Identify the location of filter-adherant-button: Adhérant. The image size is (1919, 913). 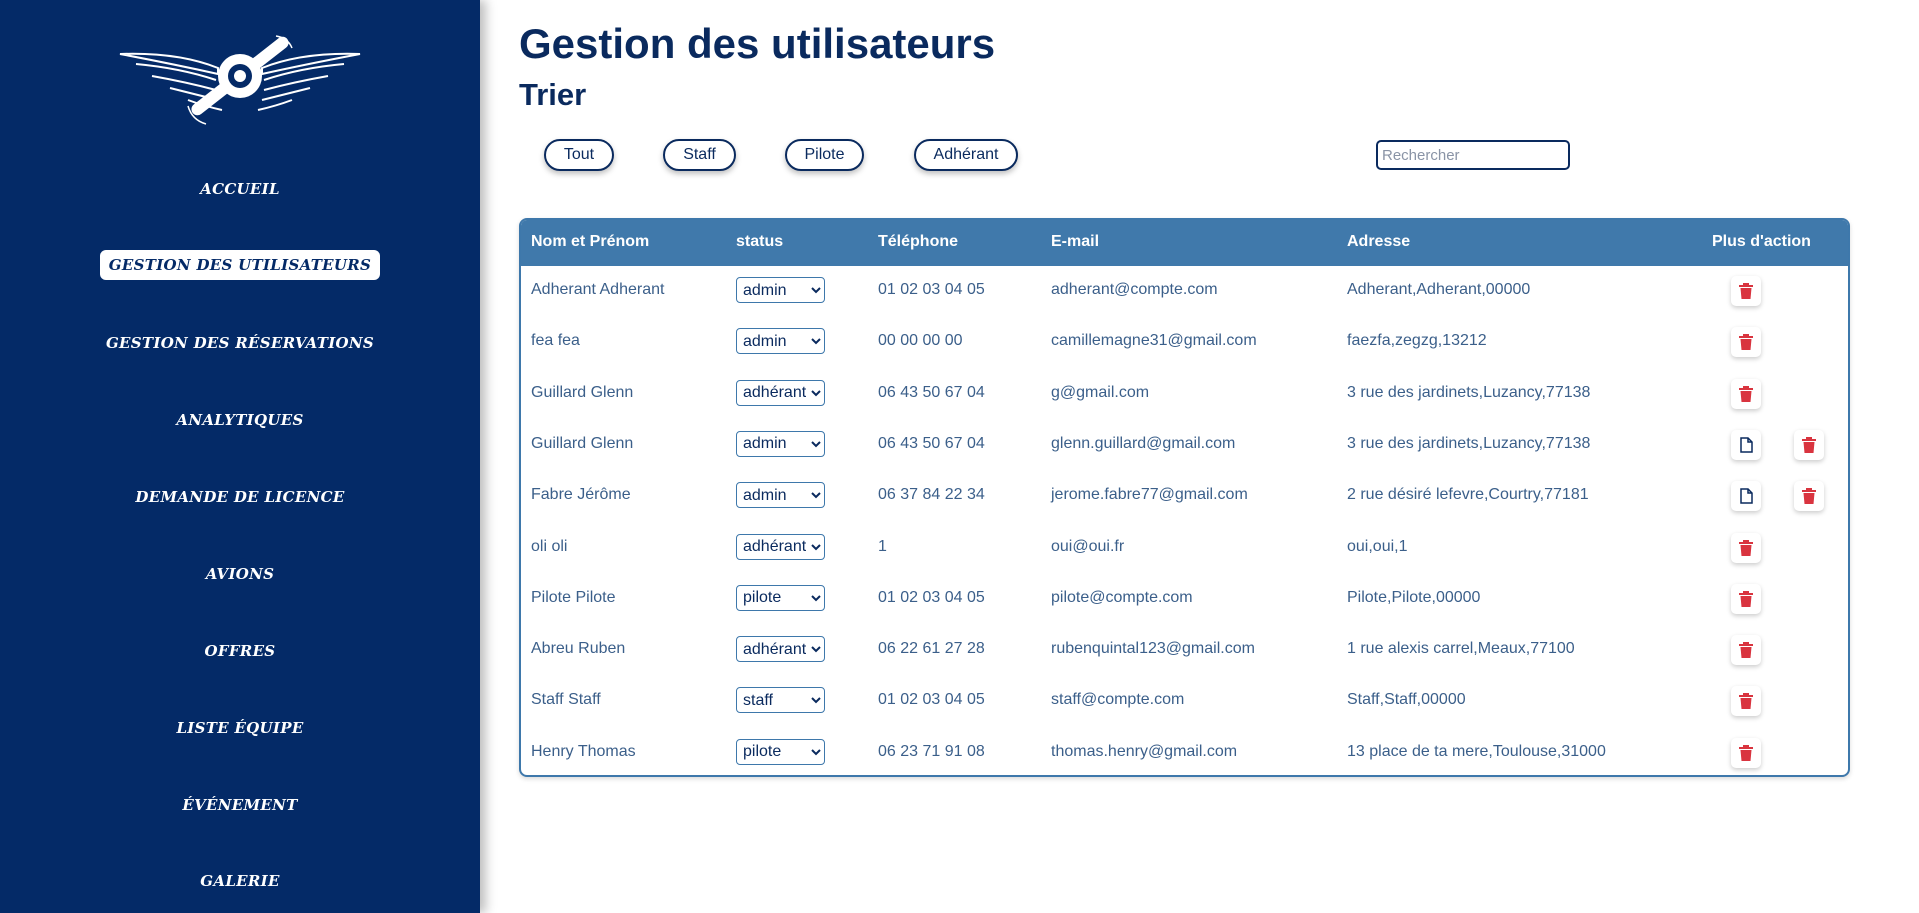
(966, 155).